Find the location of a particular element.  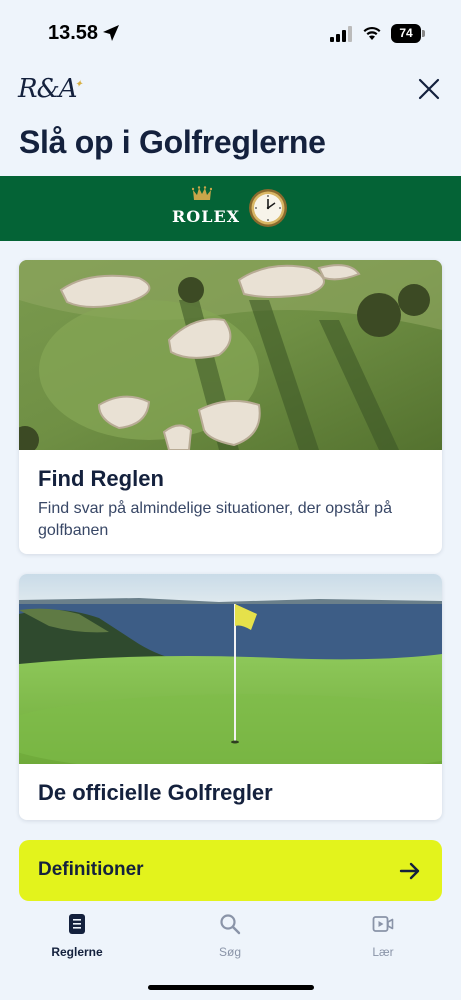

video-icon is located at coordinates (383, 924).